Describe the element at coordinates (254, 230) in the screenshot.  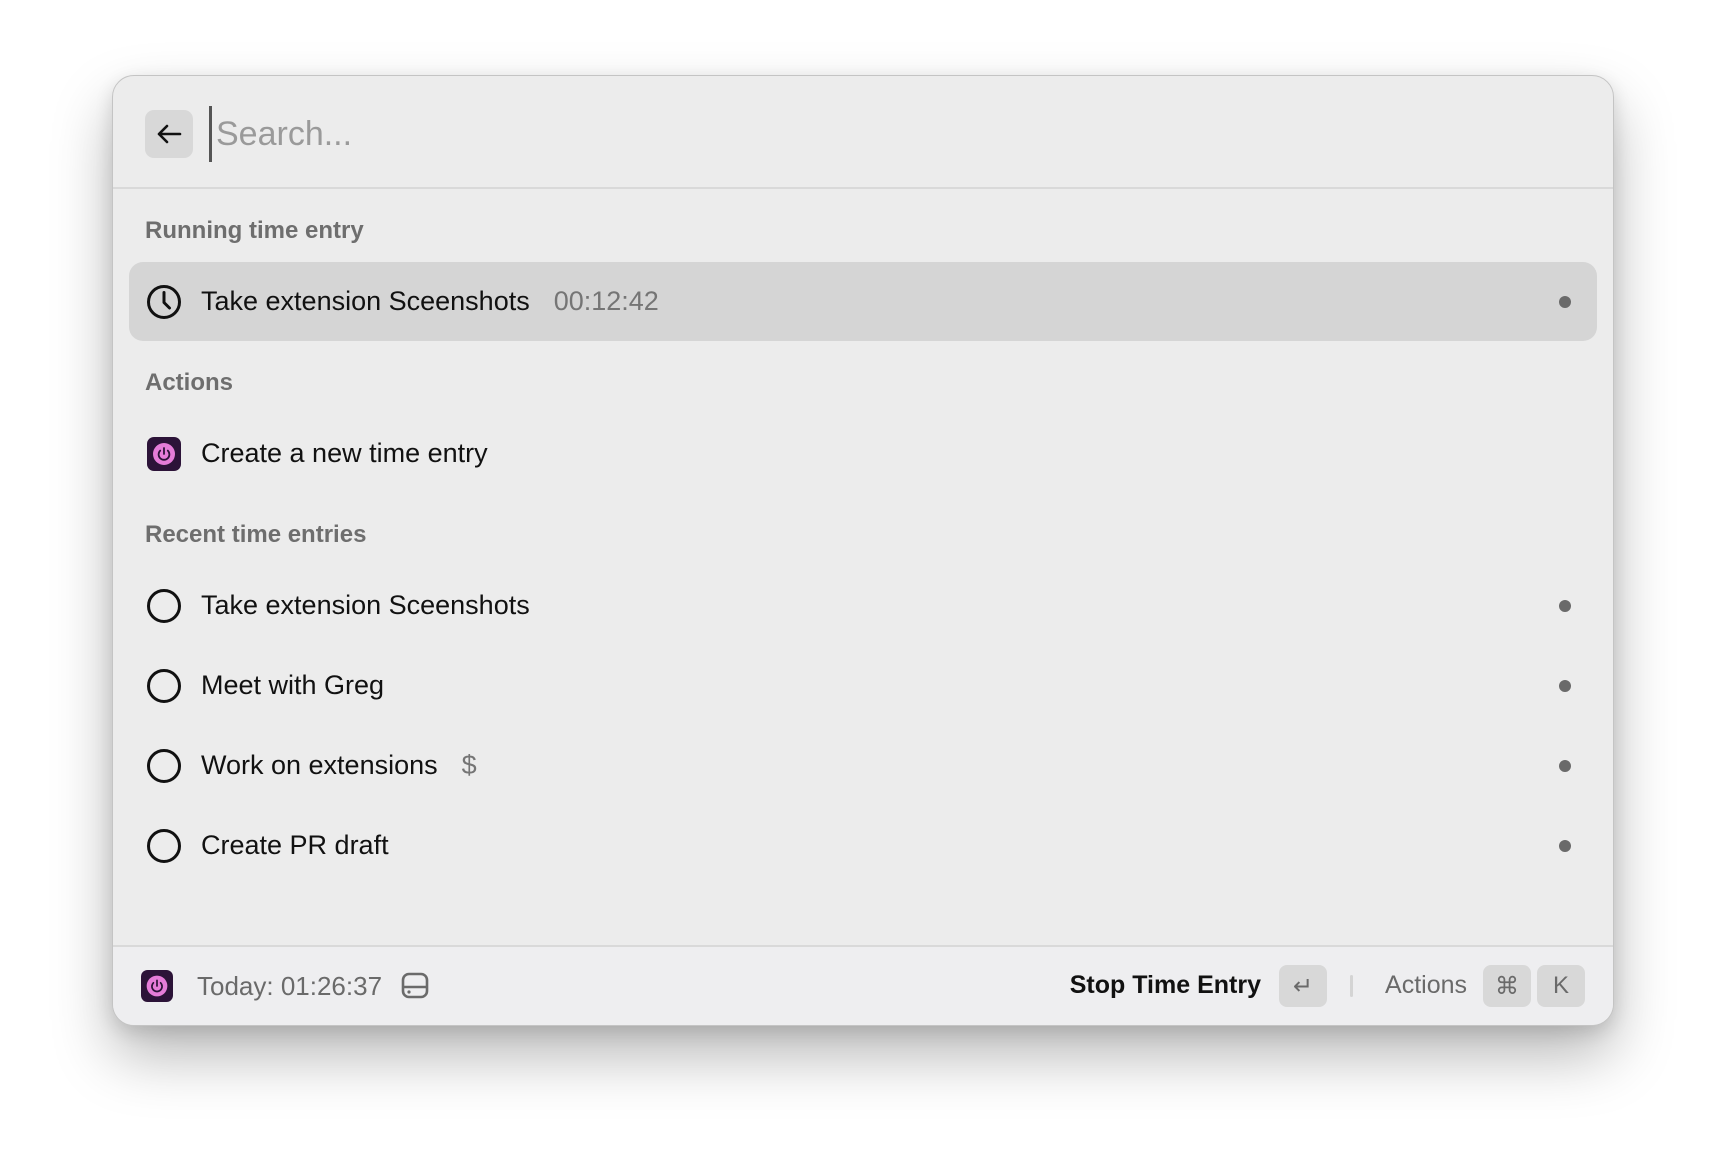
I see `section-label-running: Running time entry` at that location.